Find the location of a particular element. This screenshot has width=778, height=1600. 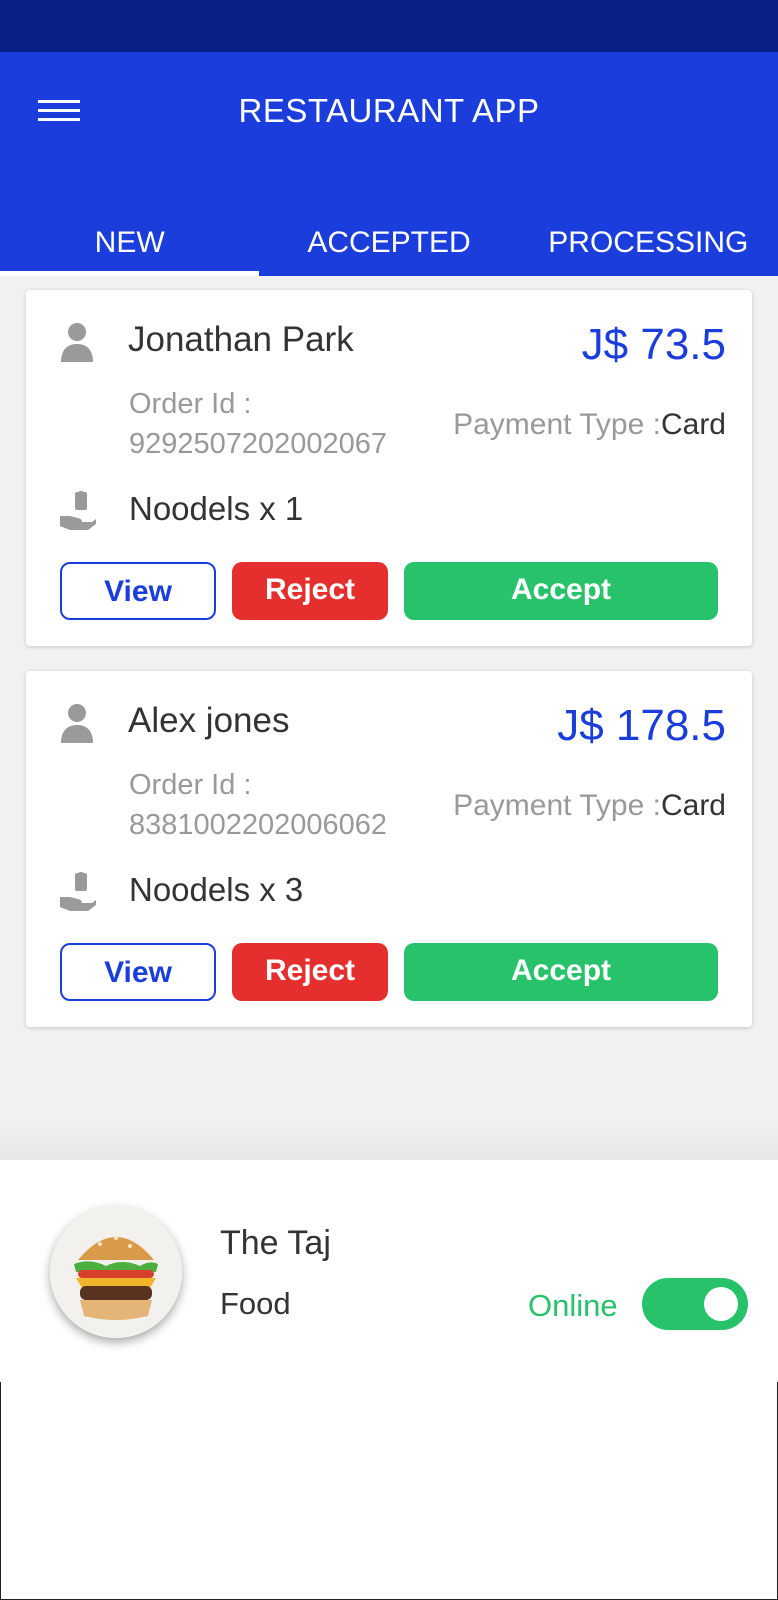

order-id-value: 8381002202006062 is located at coordinates (258, 825).